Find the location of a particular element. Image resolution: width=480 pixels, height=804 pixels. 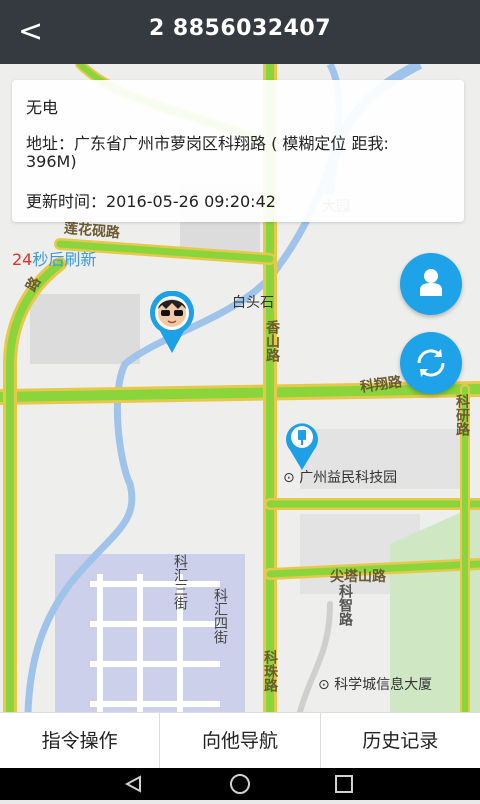

home-circle-icon is located at coordinates (240, 784).